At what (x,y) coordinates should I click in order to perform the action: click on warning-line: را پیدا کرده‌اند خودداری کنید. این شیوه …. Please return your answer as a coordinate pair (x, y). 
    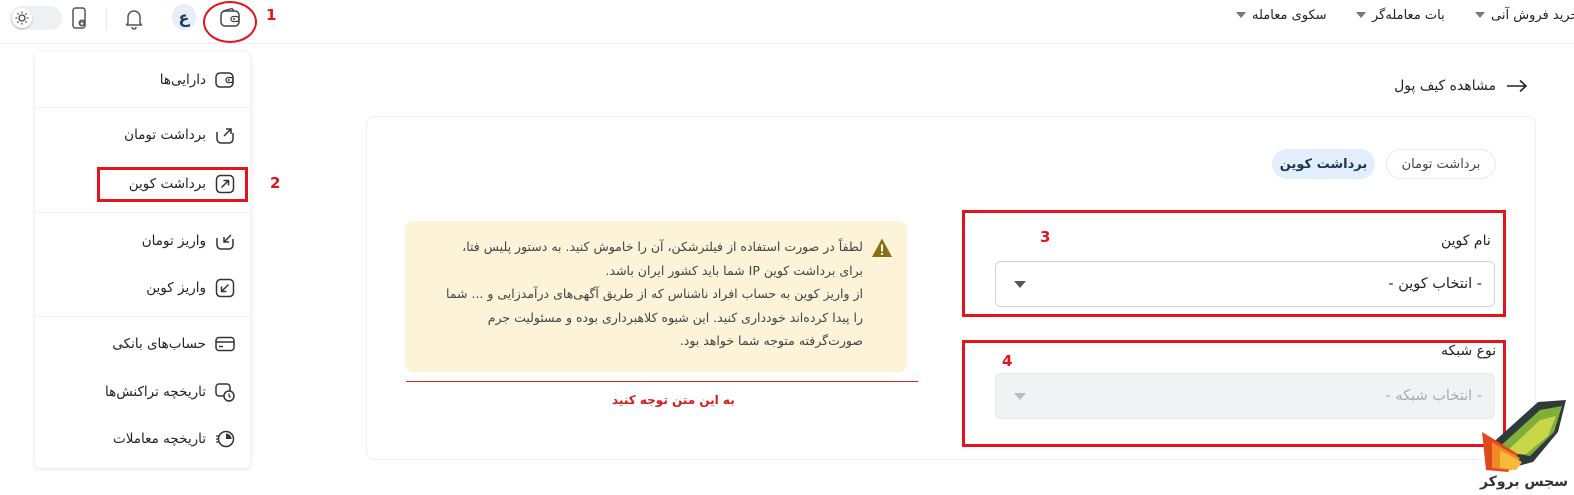
    Looking at the image, I should click on (675, 317).